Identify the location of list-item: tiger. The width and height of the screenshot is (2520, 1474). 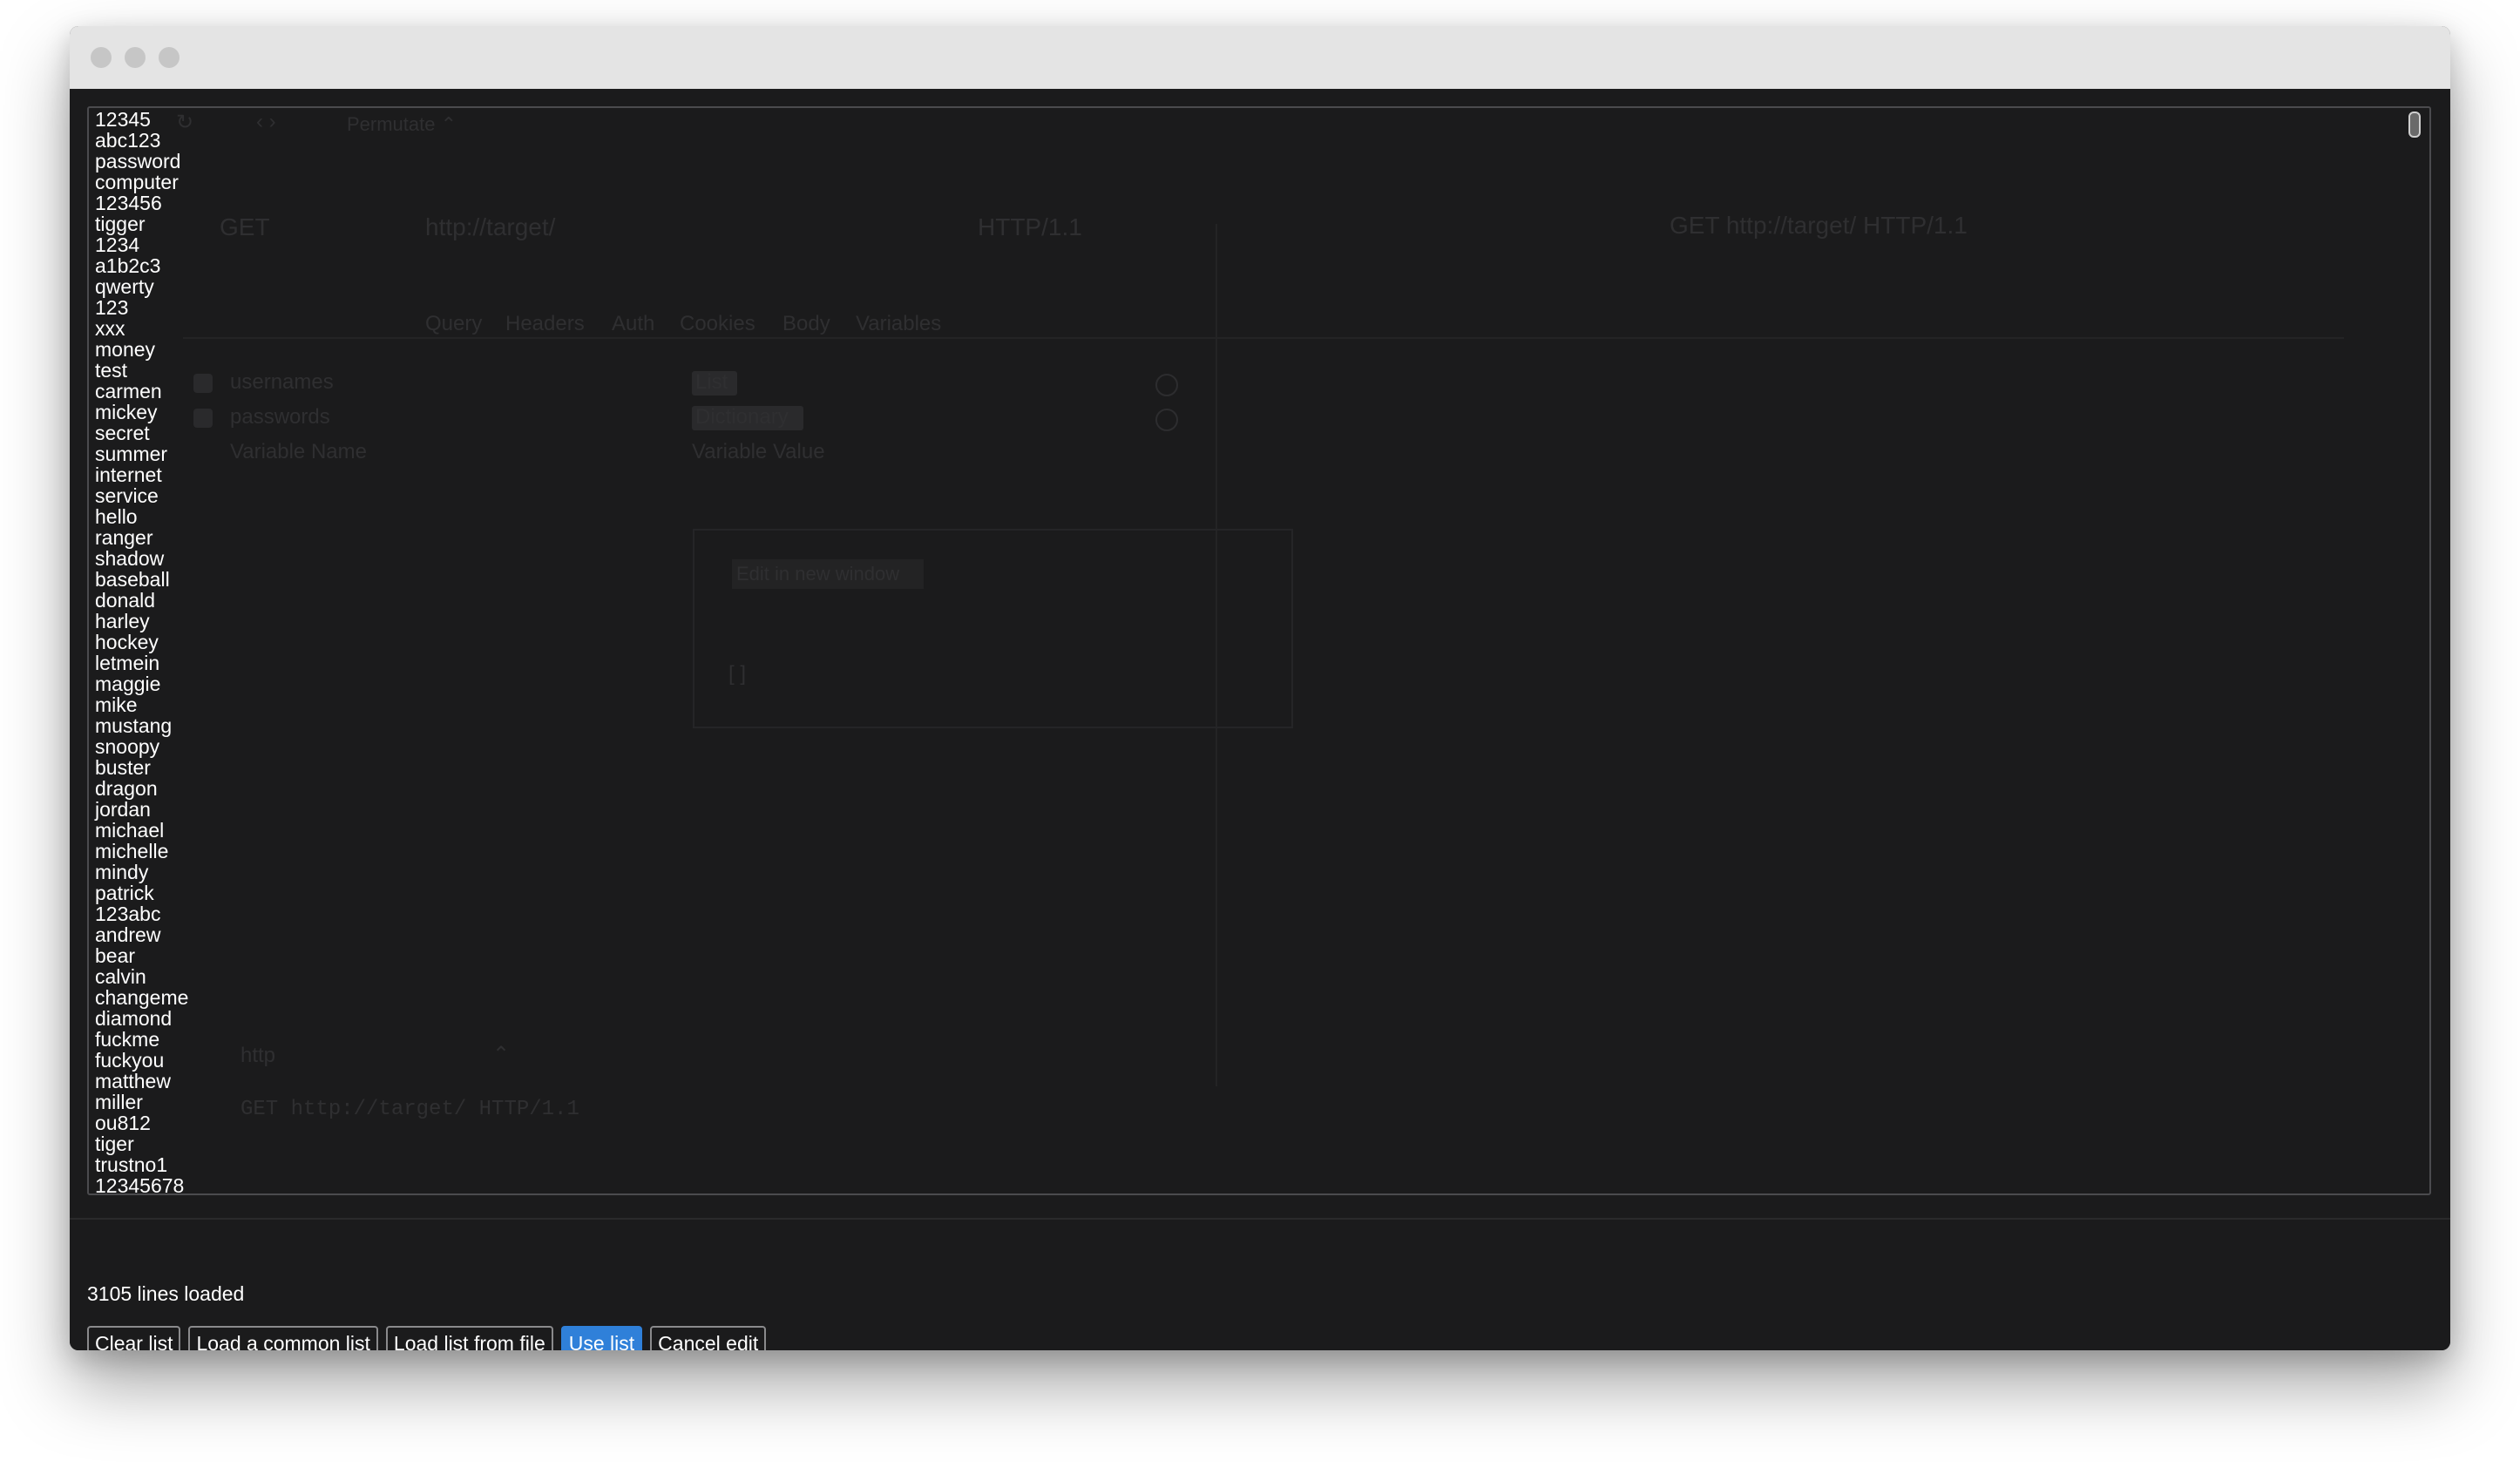
(114, 1144).